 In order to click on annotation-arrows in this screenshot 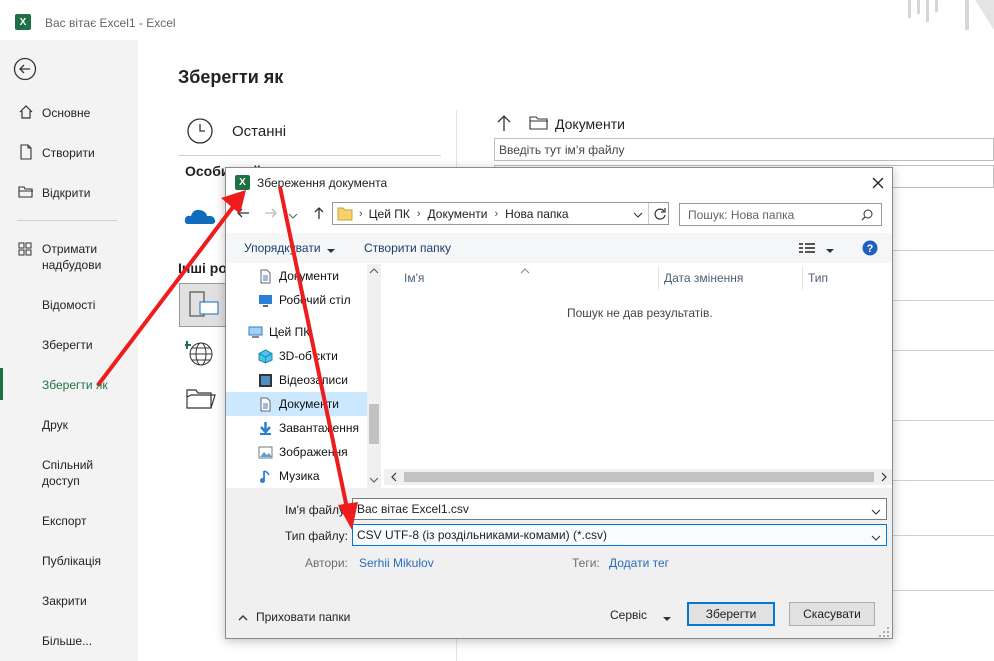, I will do `click(227, 358)`.